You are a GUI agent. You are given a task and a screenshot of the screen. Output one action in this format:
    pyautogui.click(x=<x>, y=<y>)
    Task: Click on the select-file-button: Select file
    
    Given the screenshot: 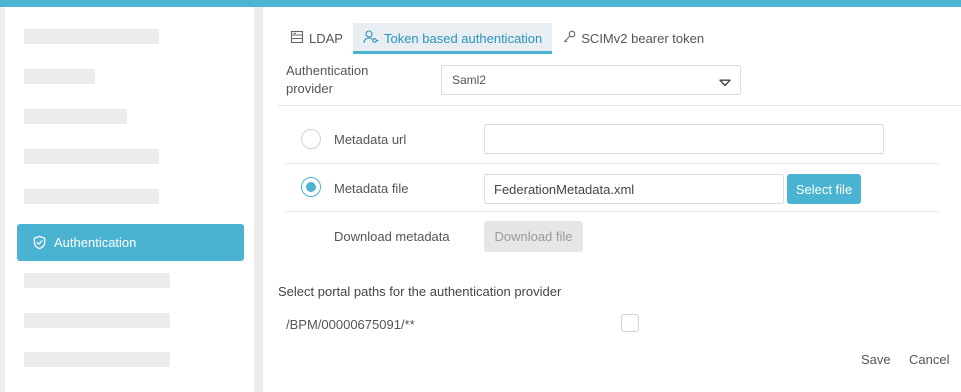 What is the action you would take?
    pyautogui.click(x=824, y=189)
    